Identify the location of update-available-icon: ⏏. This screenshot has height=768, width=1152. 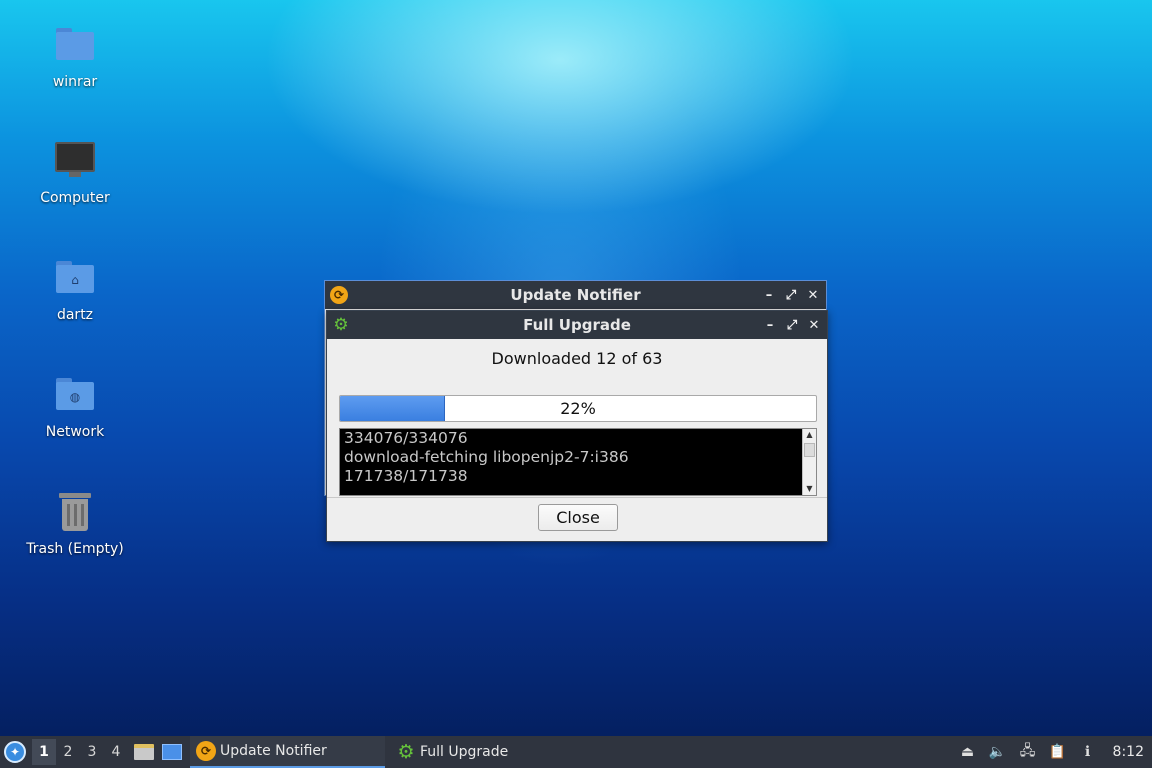
(968, 752).